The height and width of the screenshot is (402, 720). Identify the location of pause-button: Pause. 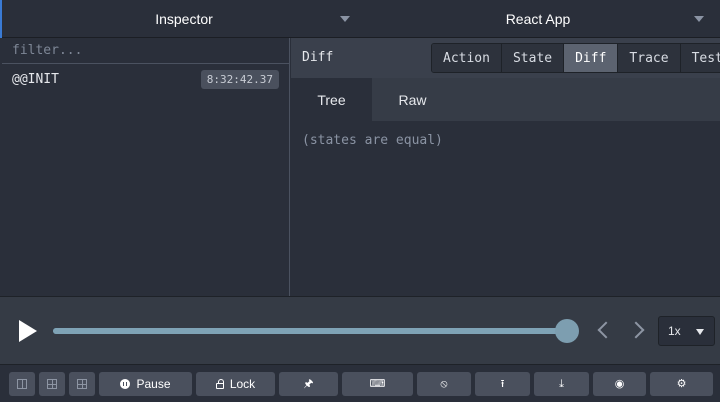
(145, 384).